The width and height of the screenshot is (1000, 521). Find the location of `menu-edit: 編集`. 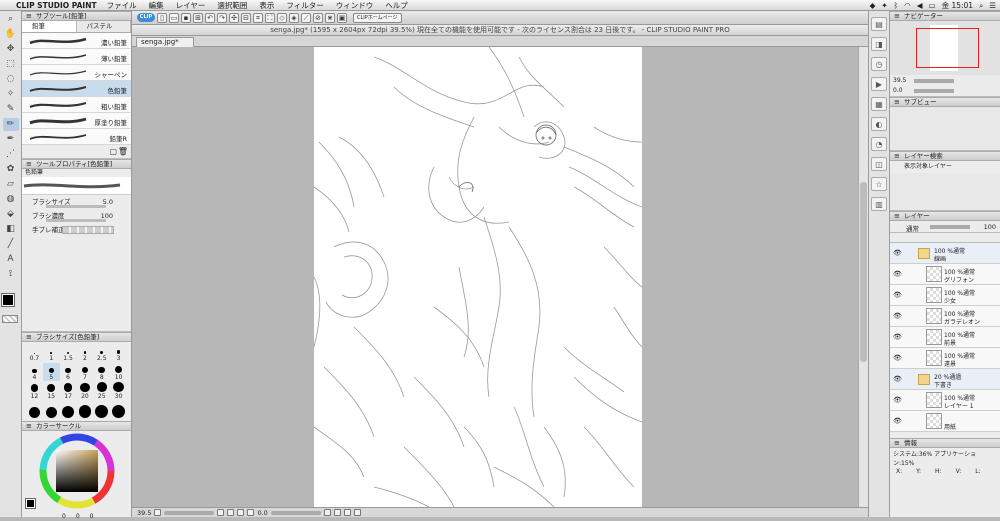

menu-edit: 編集 is located at coordinates (156, 5).